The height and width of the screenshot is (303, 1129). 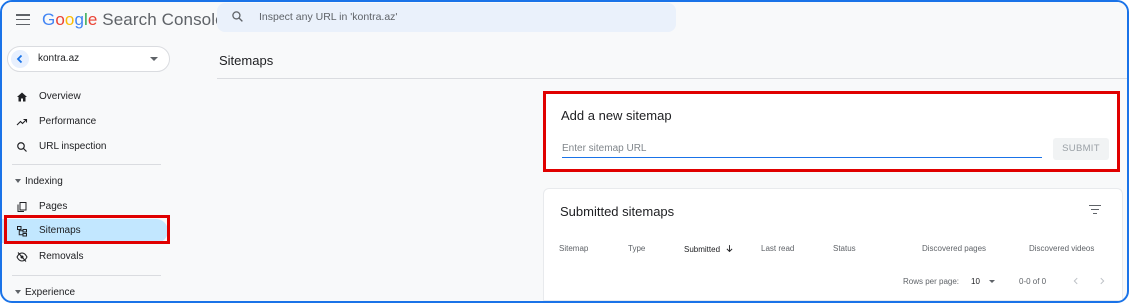 I want to click on sidebar-item-label: Performance, so click(x=68, y=121).